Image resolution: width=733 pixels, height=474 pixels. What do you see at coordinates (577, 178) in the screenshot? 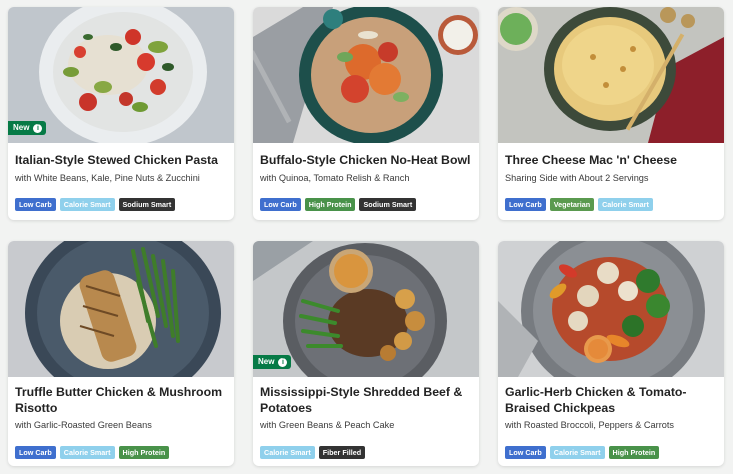
I see `meal-subtitle: Sharing Side with About 2 Servings` at bounding box center [577, 178].